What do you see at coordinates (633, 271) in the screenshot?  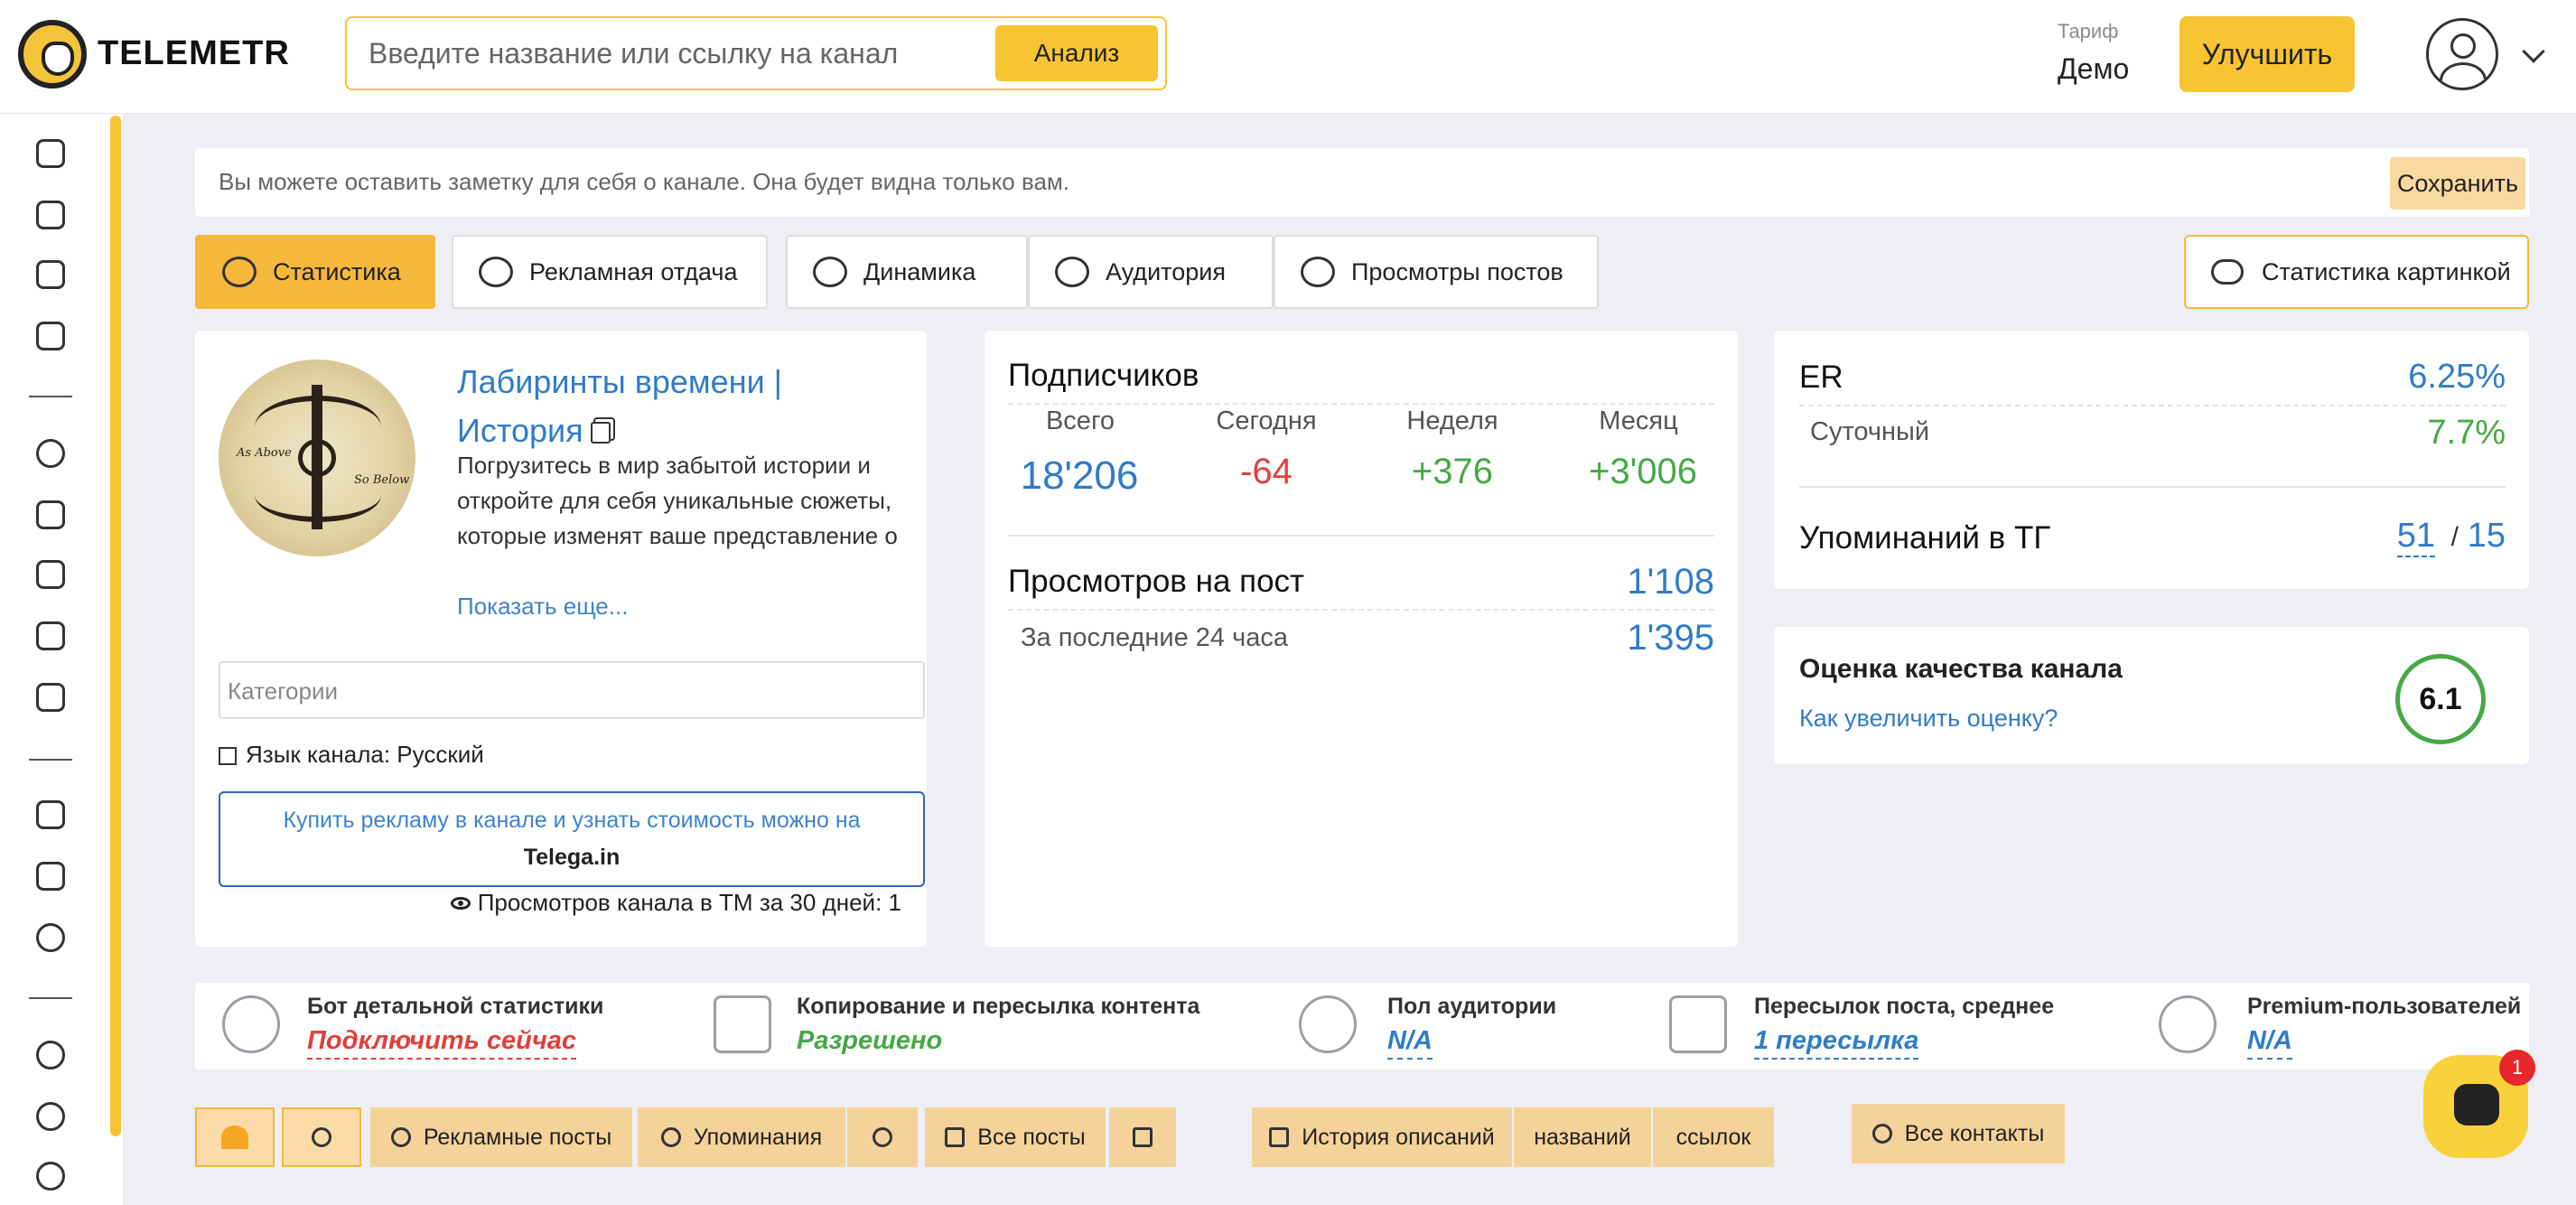 I see `tab-label: Рекламная отдача` at bounding box center [633, 271].